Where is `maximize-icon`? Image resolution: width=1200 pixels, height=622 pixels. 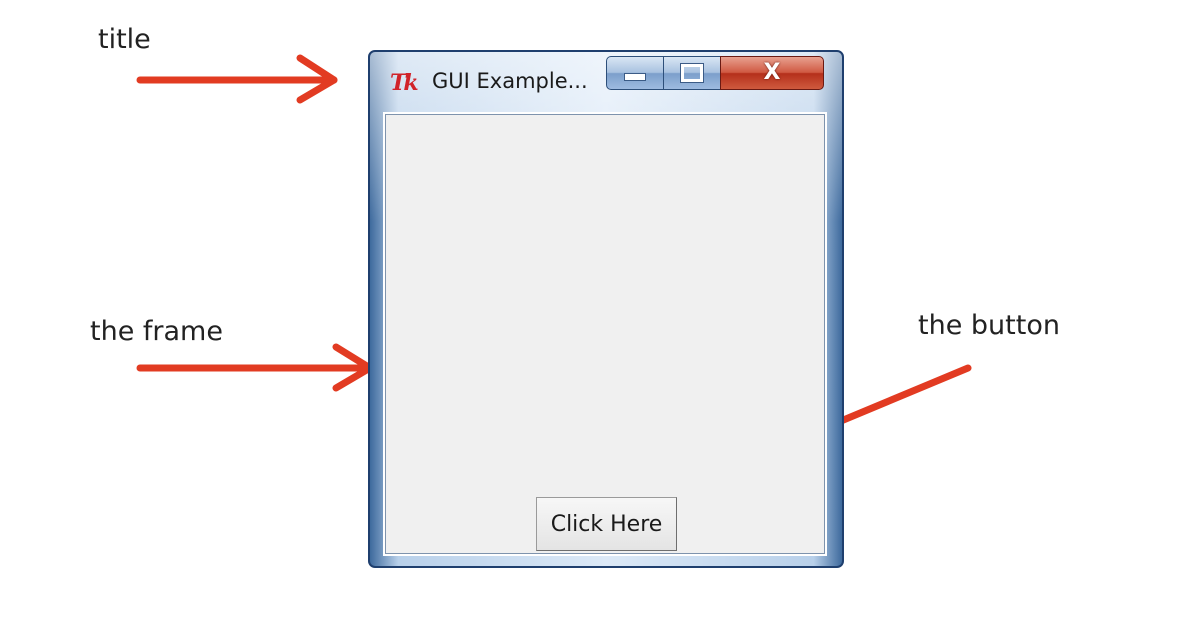 maximize-icon is located at coordinates (692, 73).